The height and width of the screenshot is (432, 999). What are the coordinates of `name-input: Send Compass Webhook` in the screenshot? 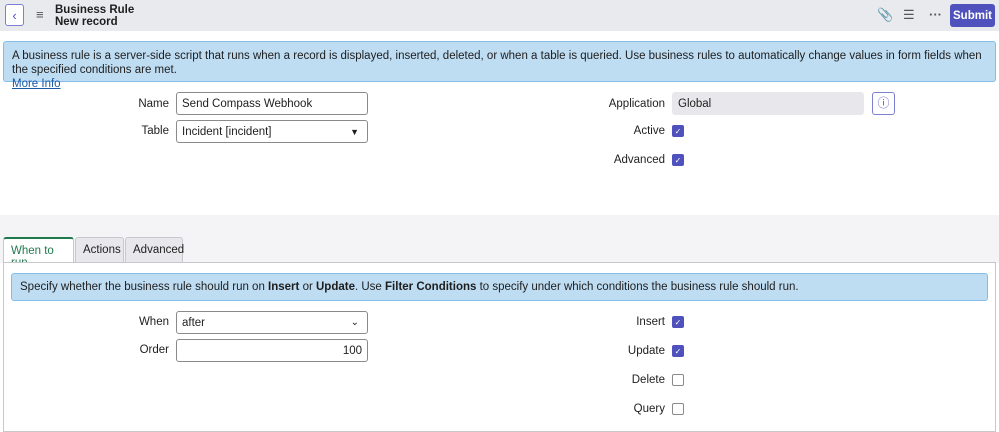 It's located at (272, 103).